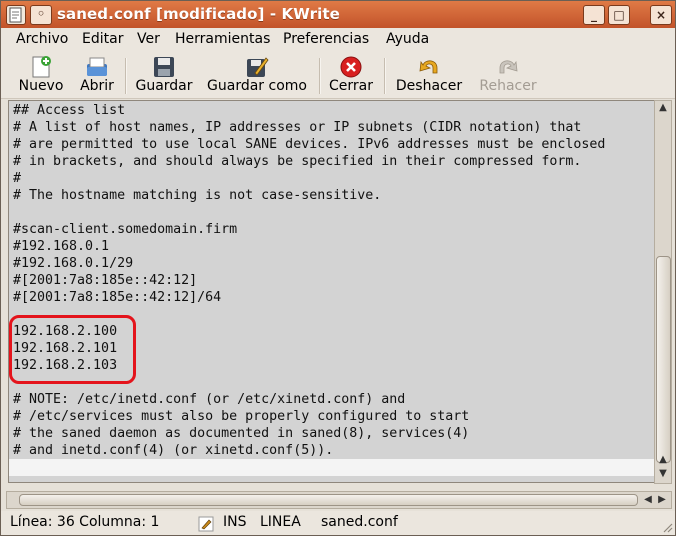 This screenshot has height=536, width=676. Describe the element at coordinates (662, 500) in the screenshot. I see `scroll-right-arrow-icon: ▶` at that location.